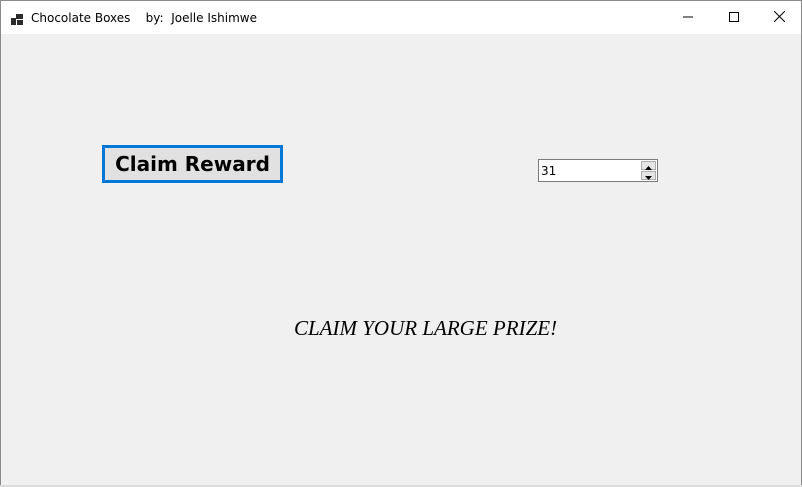 Image resolution: width=802 pixels, height=487 pixels. I want to click on maximize-icon, so click(734, 18).